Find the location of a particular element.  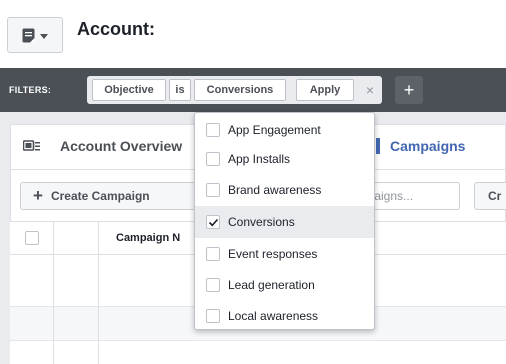

option-app-installs: App Installs is located at coordinates (284, 159).